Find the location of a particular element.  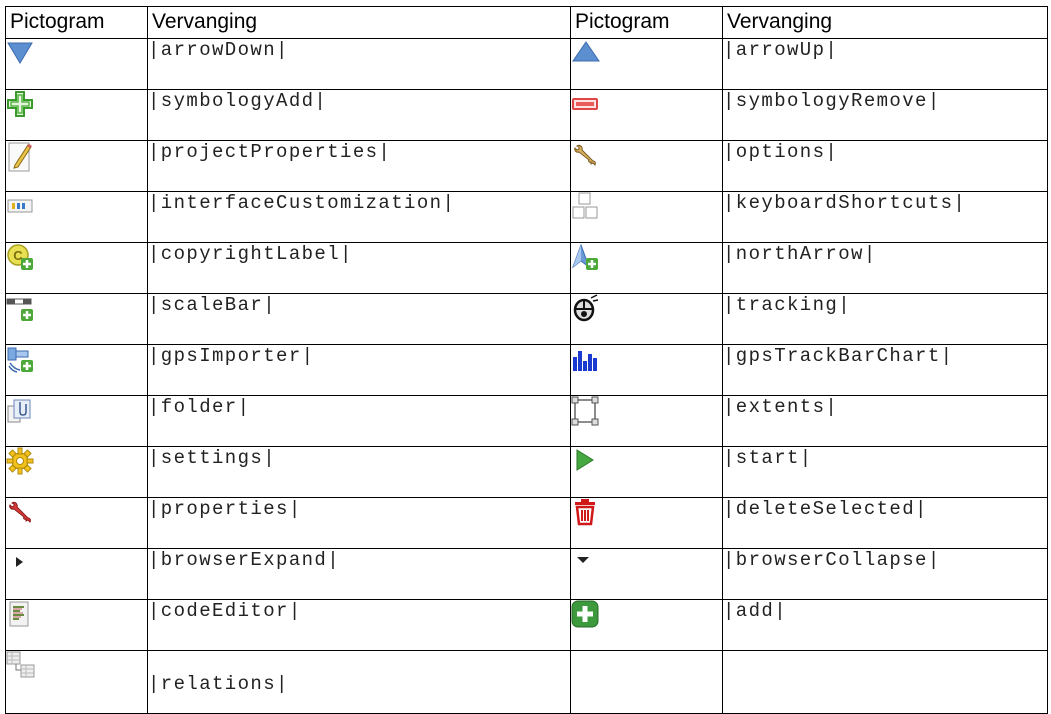

substitution-text: |add| is located at coordinates (885, 625).